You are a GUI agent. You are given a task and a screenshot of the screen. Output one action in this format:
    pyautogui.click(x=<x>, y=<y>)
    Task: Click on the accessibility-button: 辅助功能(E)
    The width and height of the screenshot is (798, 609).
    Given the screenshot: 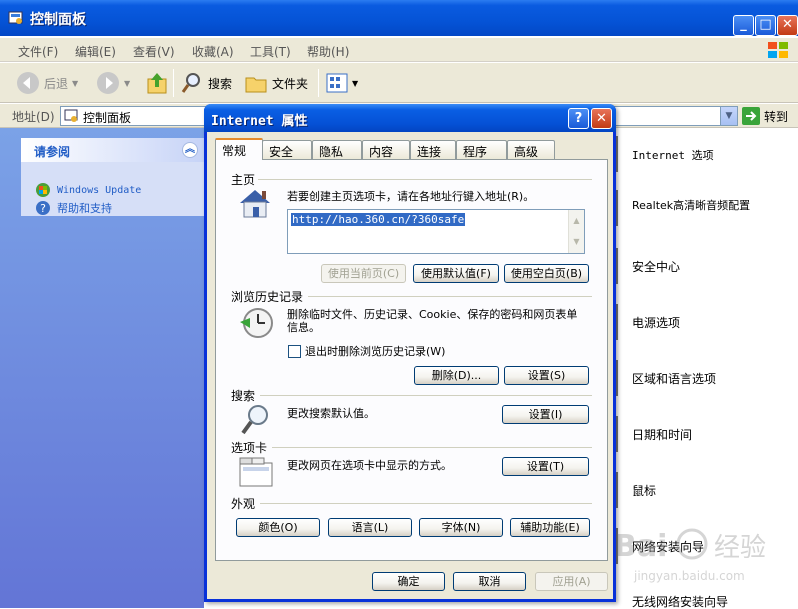 What is the action you would take?
    pyautogui.click(x=550, y=527)
    